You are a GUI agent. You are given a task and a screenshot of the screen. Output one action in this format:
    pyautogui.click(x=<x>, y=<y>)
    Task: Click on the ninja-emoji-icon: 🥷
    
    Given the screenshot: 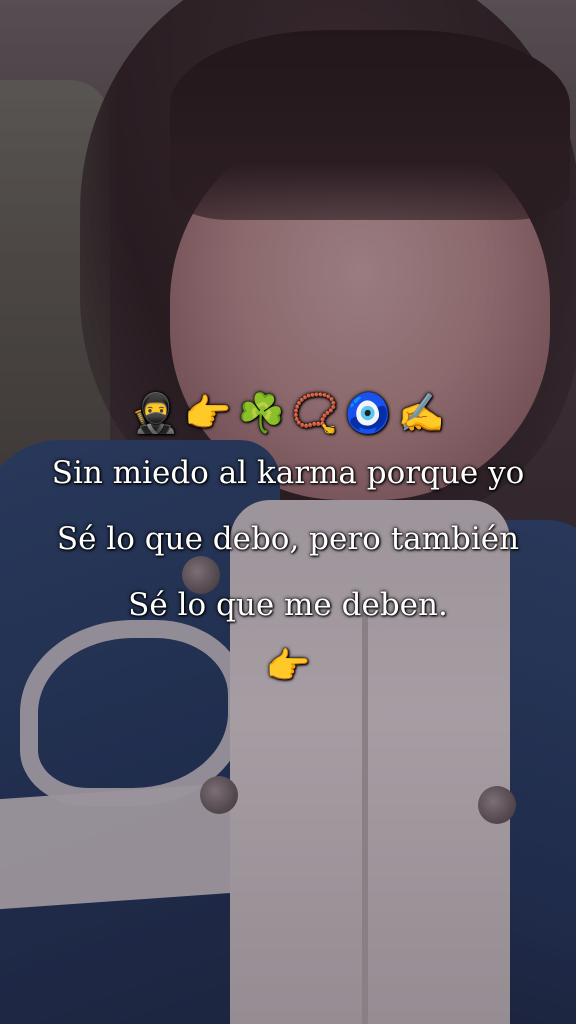 What is the action you would take?
    pyautogui.click(x=155, y=413)
    